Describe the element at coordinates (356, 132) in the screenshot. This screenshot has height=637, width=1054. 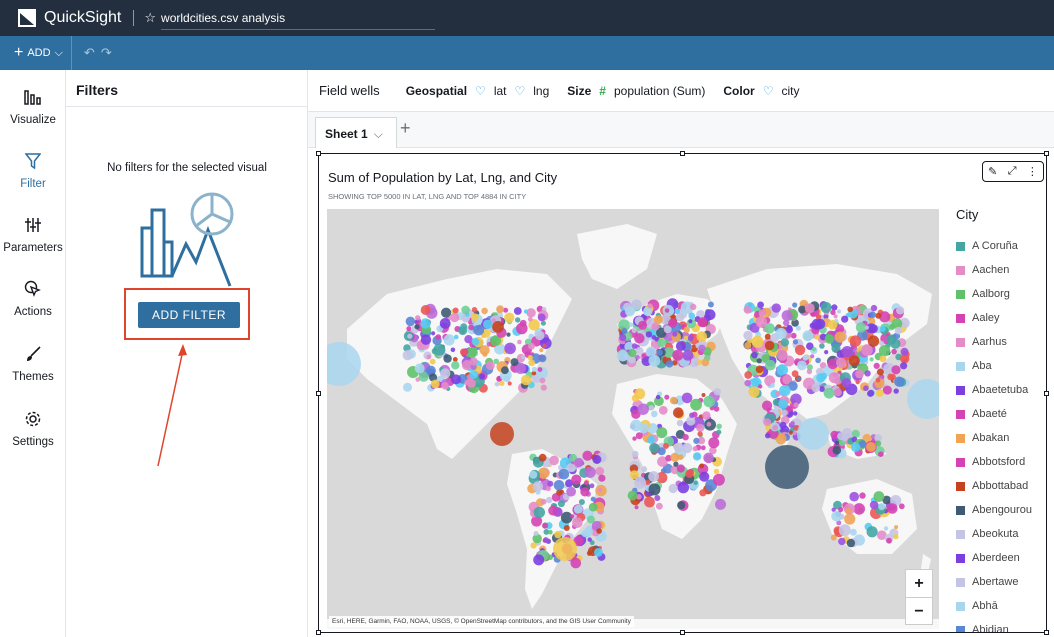
I see `tab-sheet-1: Sheet 1 ⌵` at that location.